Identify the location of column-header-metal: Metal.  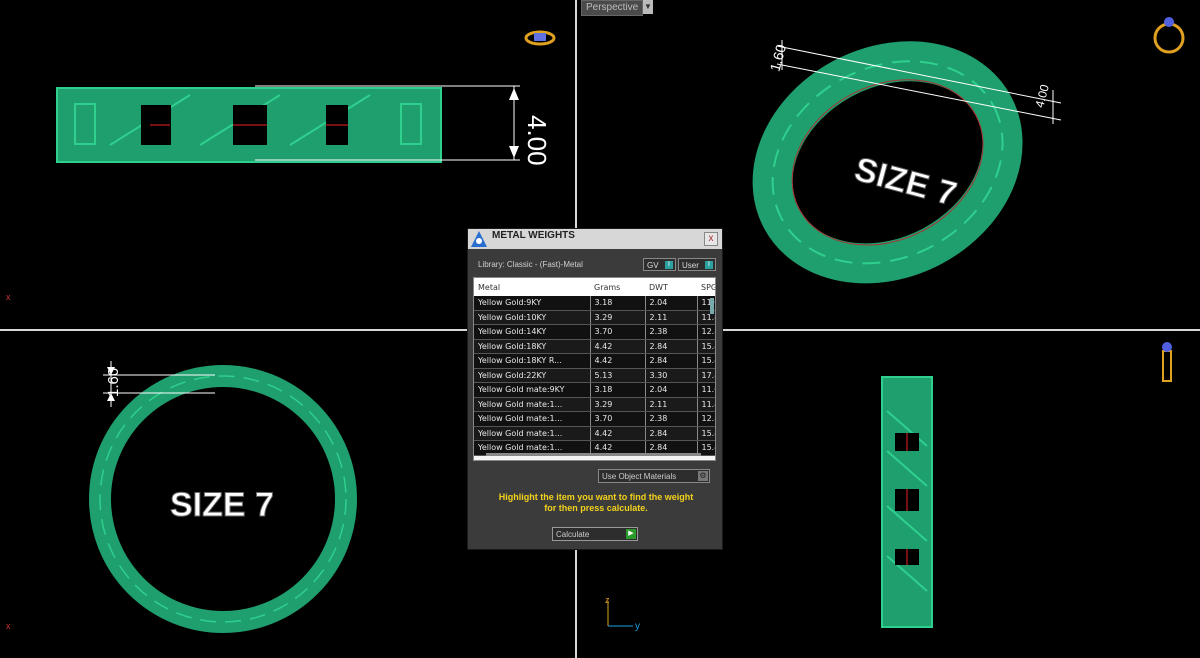
(532, 287).